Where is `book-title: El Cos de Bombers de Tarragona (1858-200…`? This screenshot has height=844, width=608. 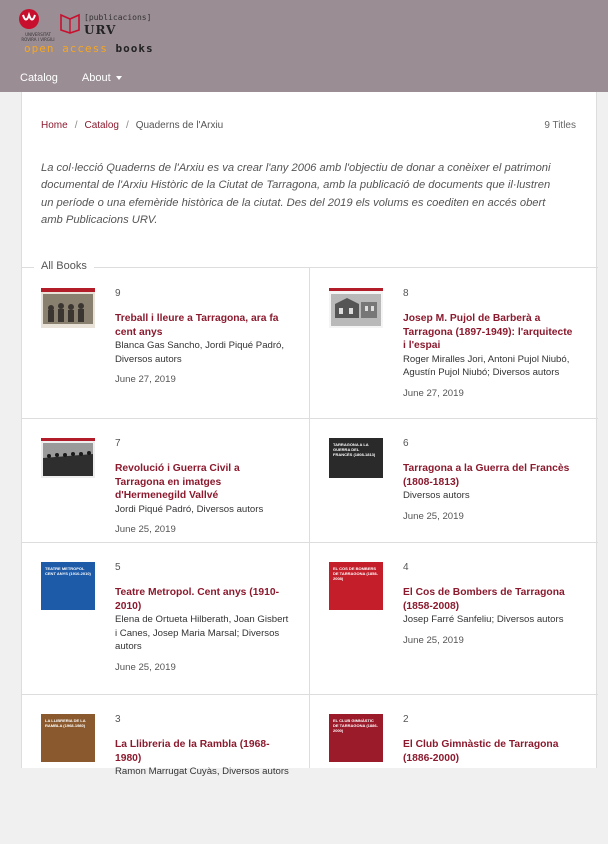 book-title: El Cos de Bombers de Tarragona (1858-200… is located at coordinates (490, 616).